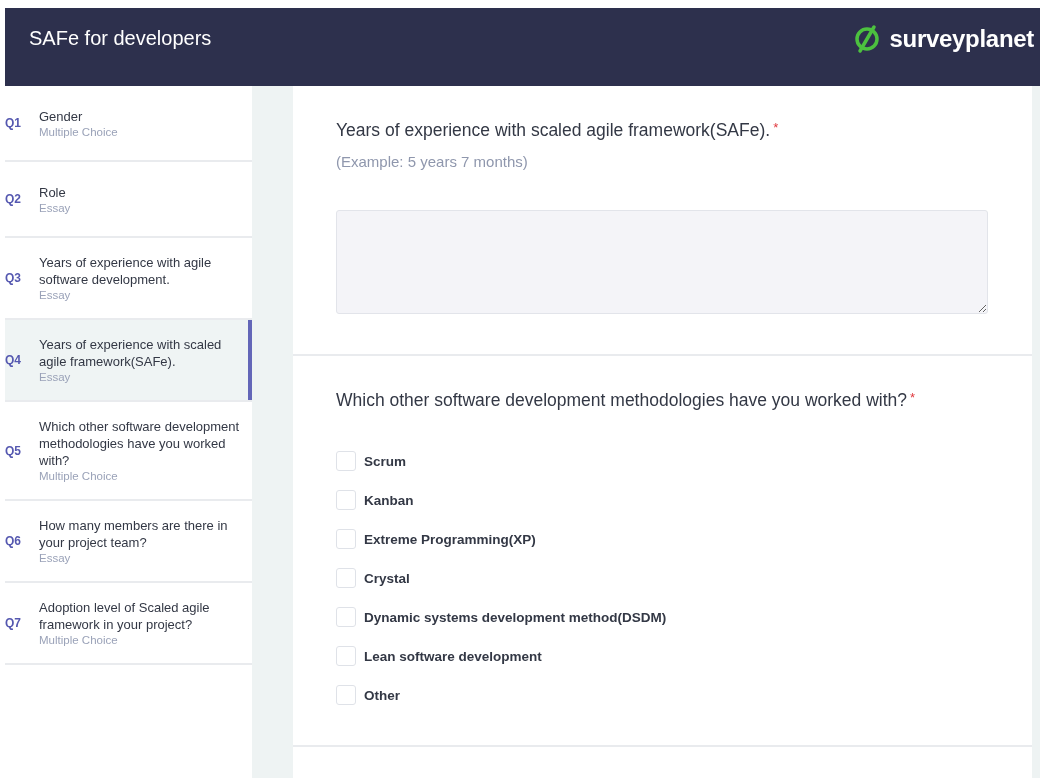 This screenshot has height=778, width=1040. What do you see at coordinates (382, 695) in the screenshot?
I see `option-label: Other` at bounding box center [382, 695].